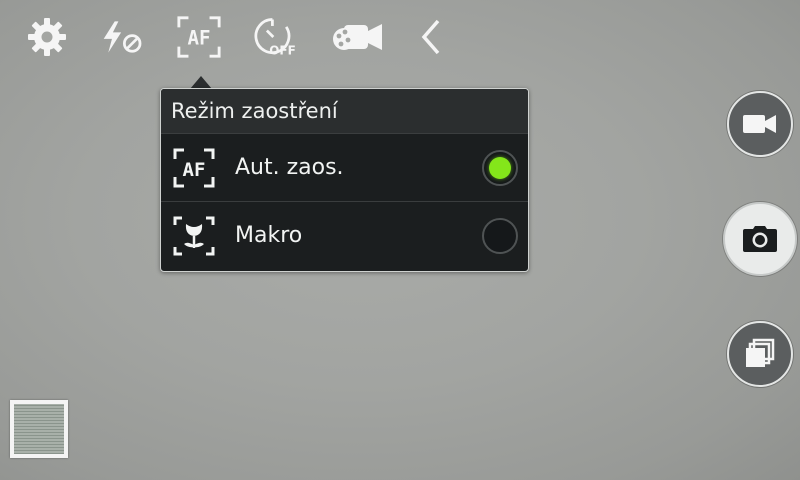  What do you see at coordinates (344, 111) in the screenshot?
I see `popup-title: Režim zaostření` at bounding box center [344, 111].